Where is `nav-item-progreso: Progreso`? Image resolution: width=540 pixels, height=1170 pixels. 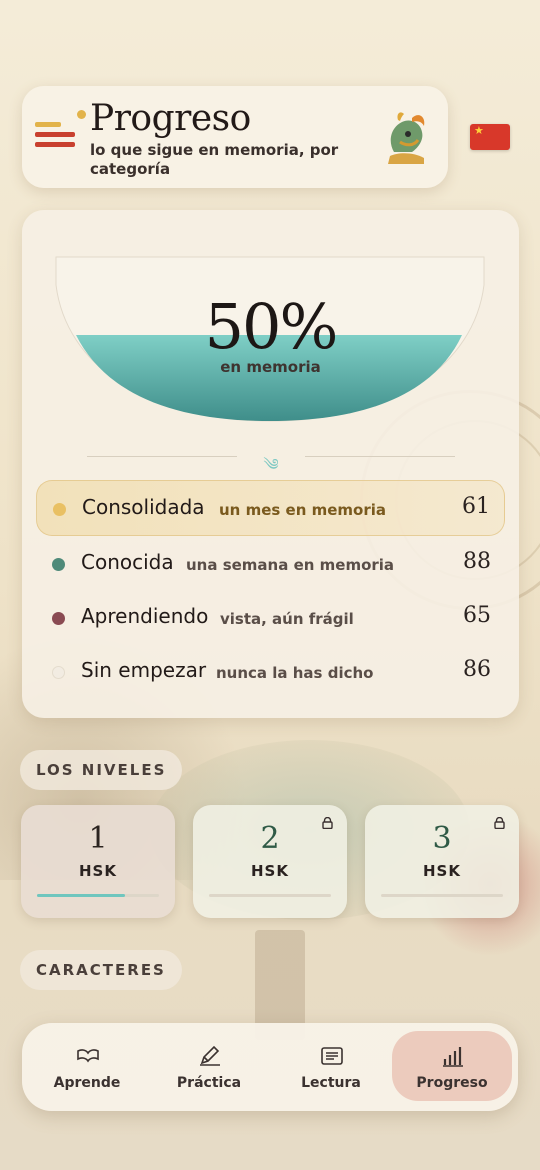 nav-item-progreso: Progreso is located at coordinates (452, 1066).